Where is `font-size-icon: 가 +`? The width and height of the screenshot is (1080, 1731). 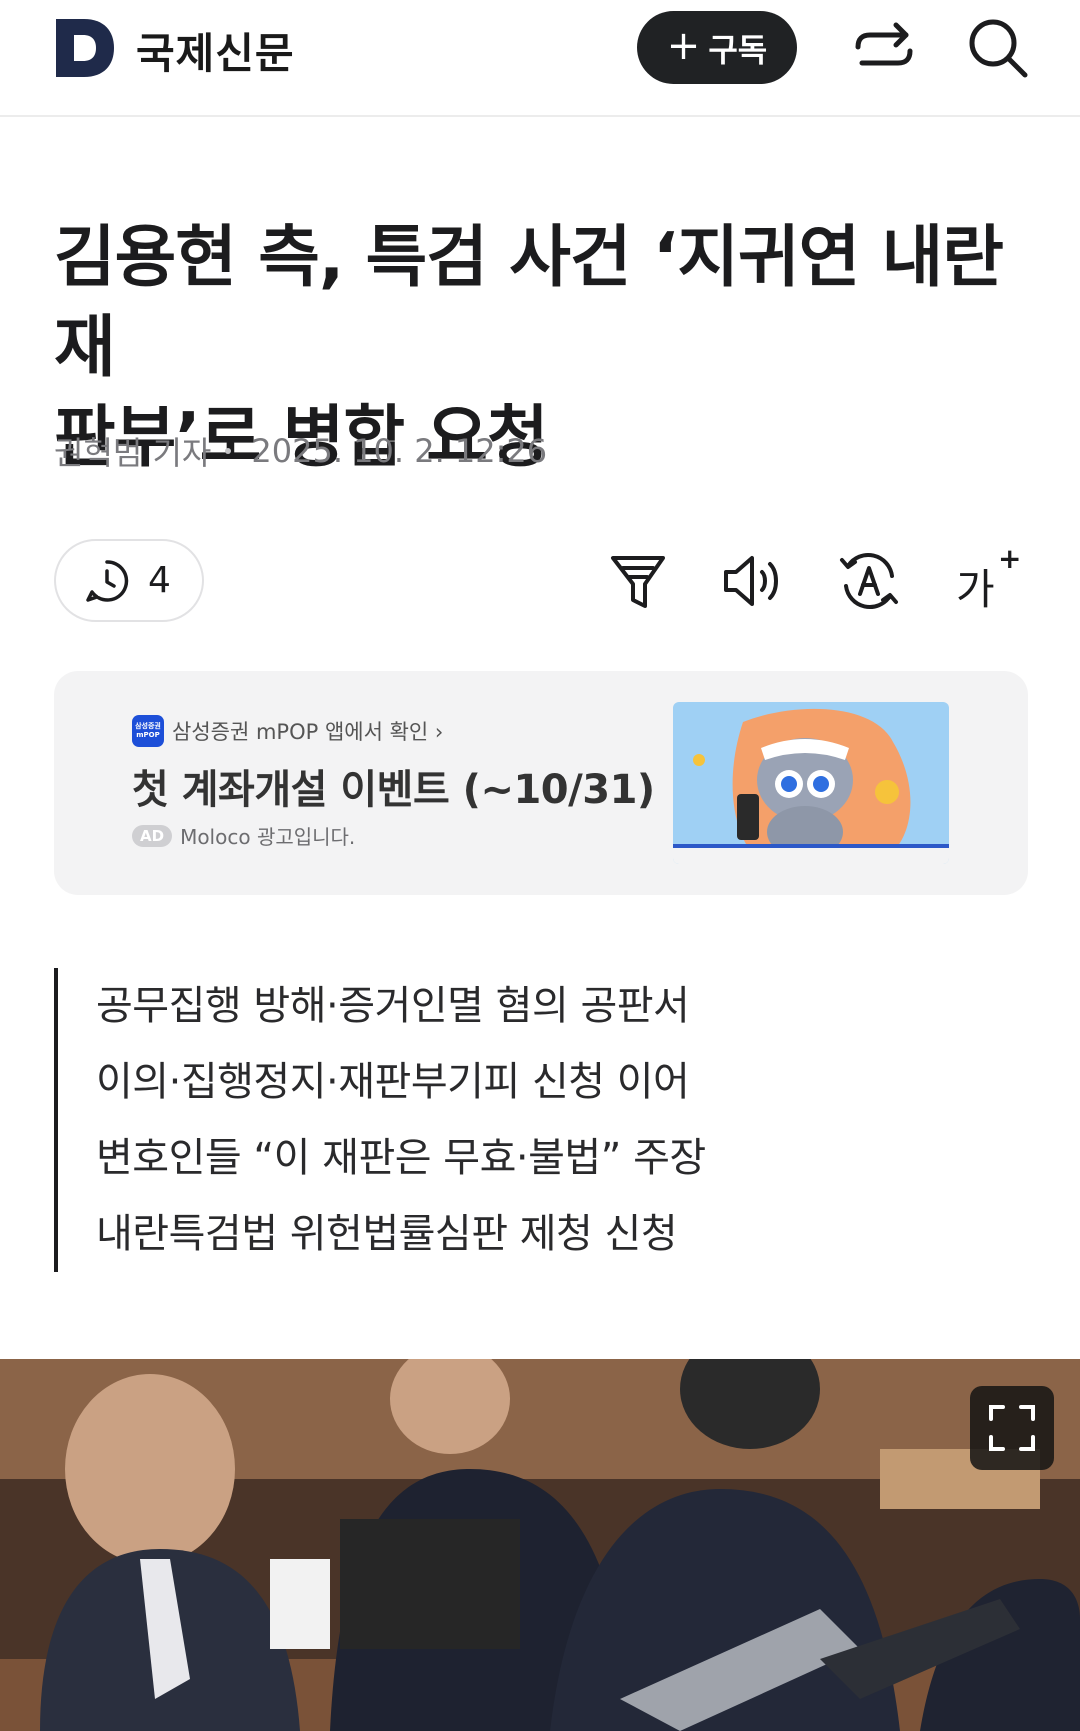
font-size-icon: 가 + is located at coordinates (986, 578).